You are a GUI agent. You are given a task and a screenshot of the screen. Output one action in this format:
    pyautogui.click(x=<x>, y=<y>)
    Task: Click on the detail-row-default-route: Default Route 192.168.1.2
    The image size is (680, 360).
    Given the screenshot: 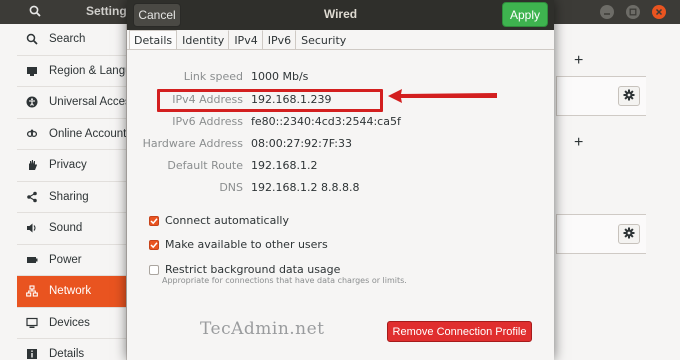 What is the action you would take?
    pyautogui.click(x=340, y=167)
    